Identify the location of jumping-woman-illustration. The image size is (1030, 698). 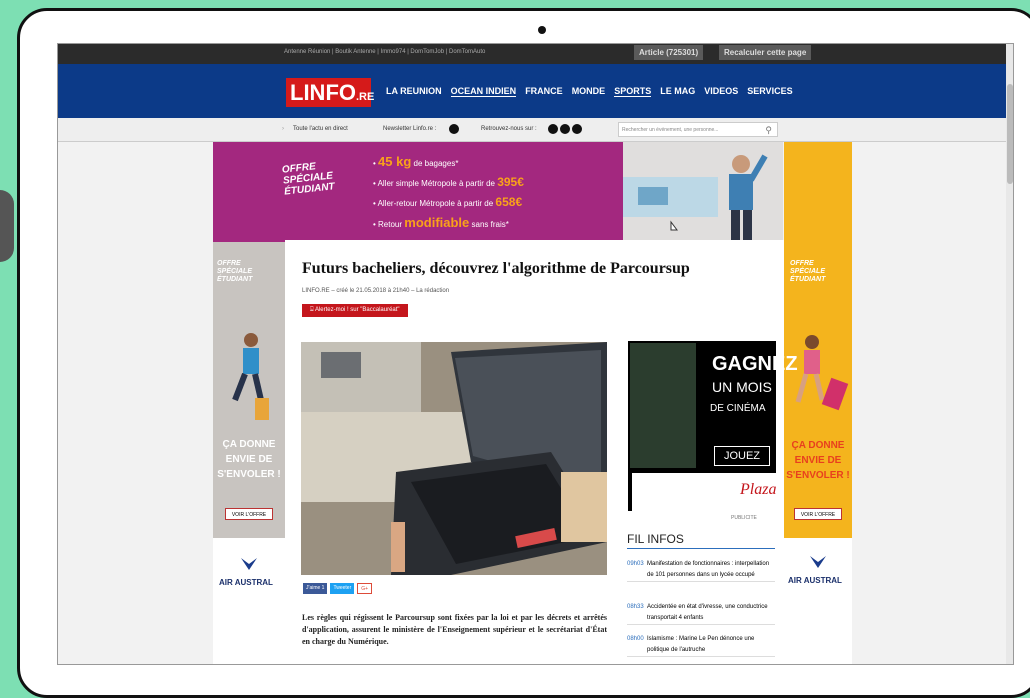
(822, 373).